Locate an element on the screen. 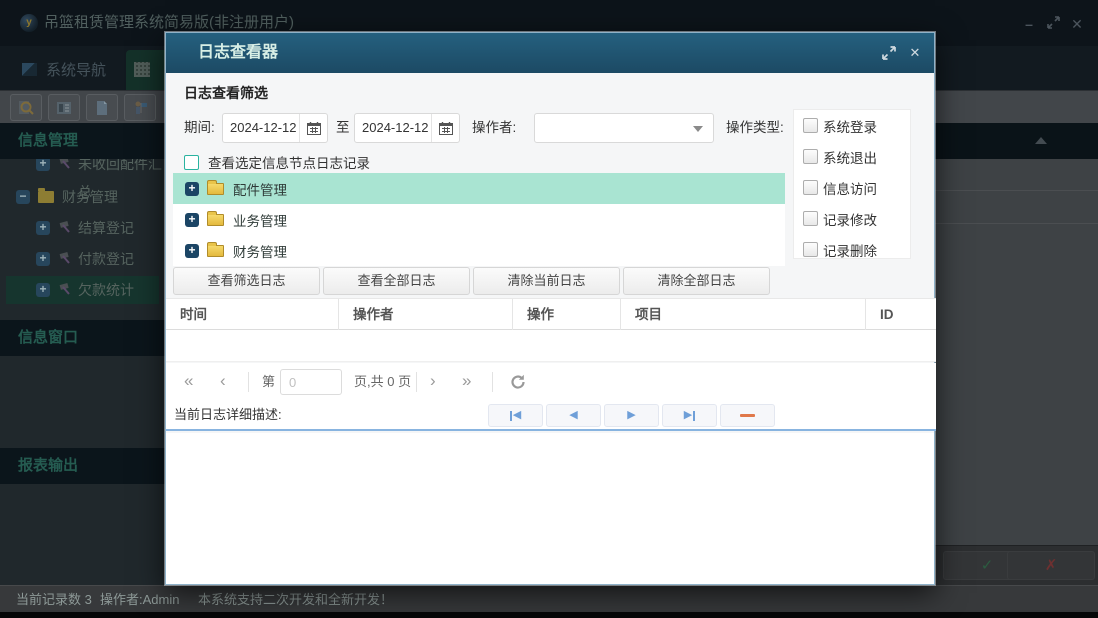  date-from-value: 2024-12-12 is located at coordinates (263, 127).